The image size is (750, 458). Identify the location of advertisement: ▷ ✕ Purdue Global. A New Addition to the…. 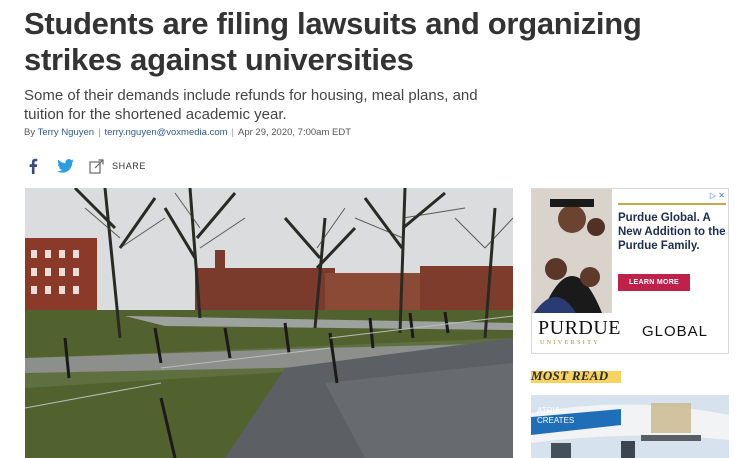
(630, 271).